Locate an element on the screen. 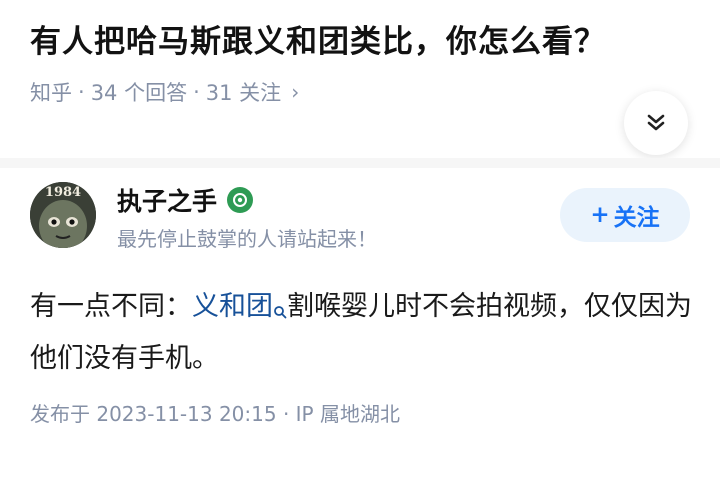 The height and width of the screenshot is (482, 720). collapse-button is located at coordinates (656, 123).